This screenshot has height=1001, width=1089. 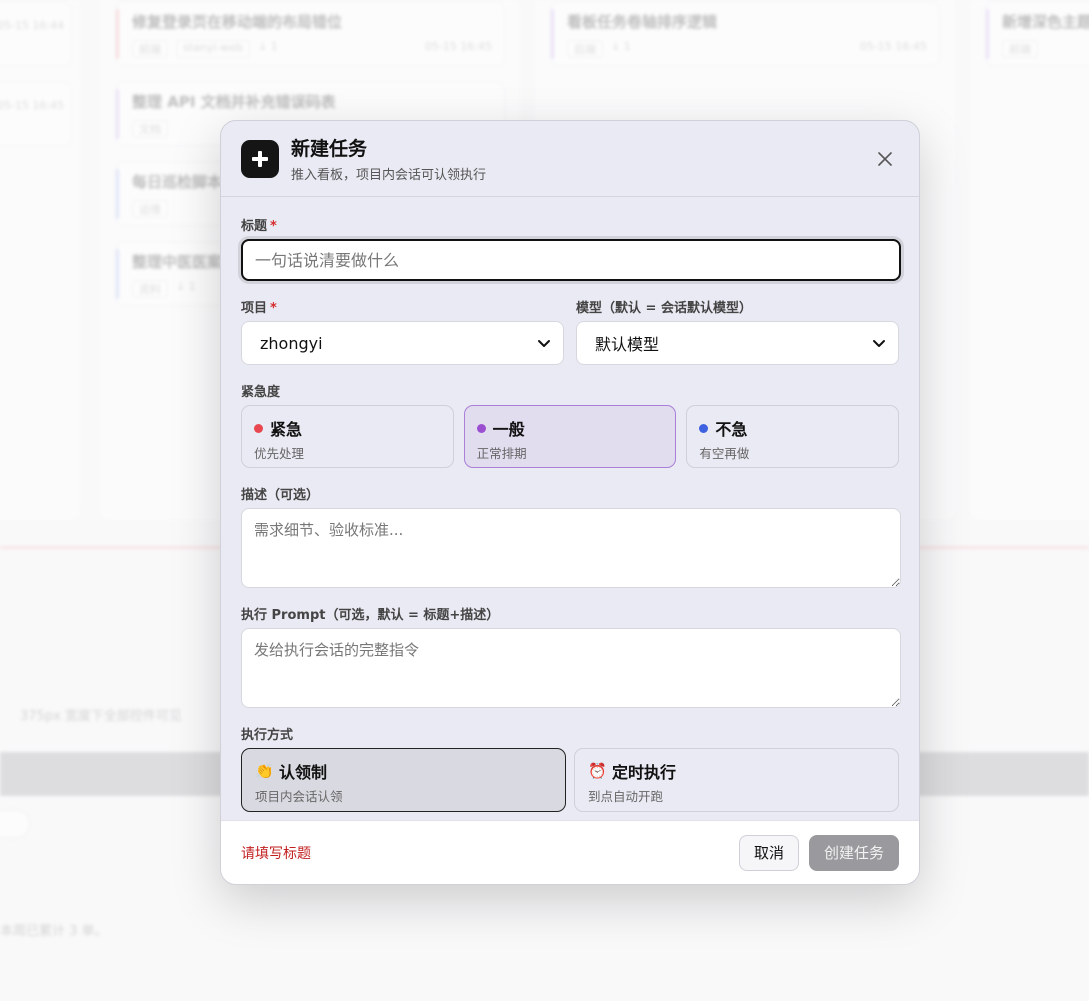 I want to click on urgency-option-normal: 一般 正常排期, so click(x=570, y=436).